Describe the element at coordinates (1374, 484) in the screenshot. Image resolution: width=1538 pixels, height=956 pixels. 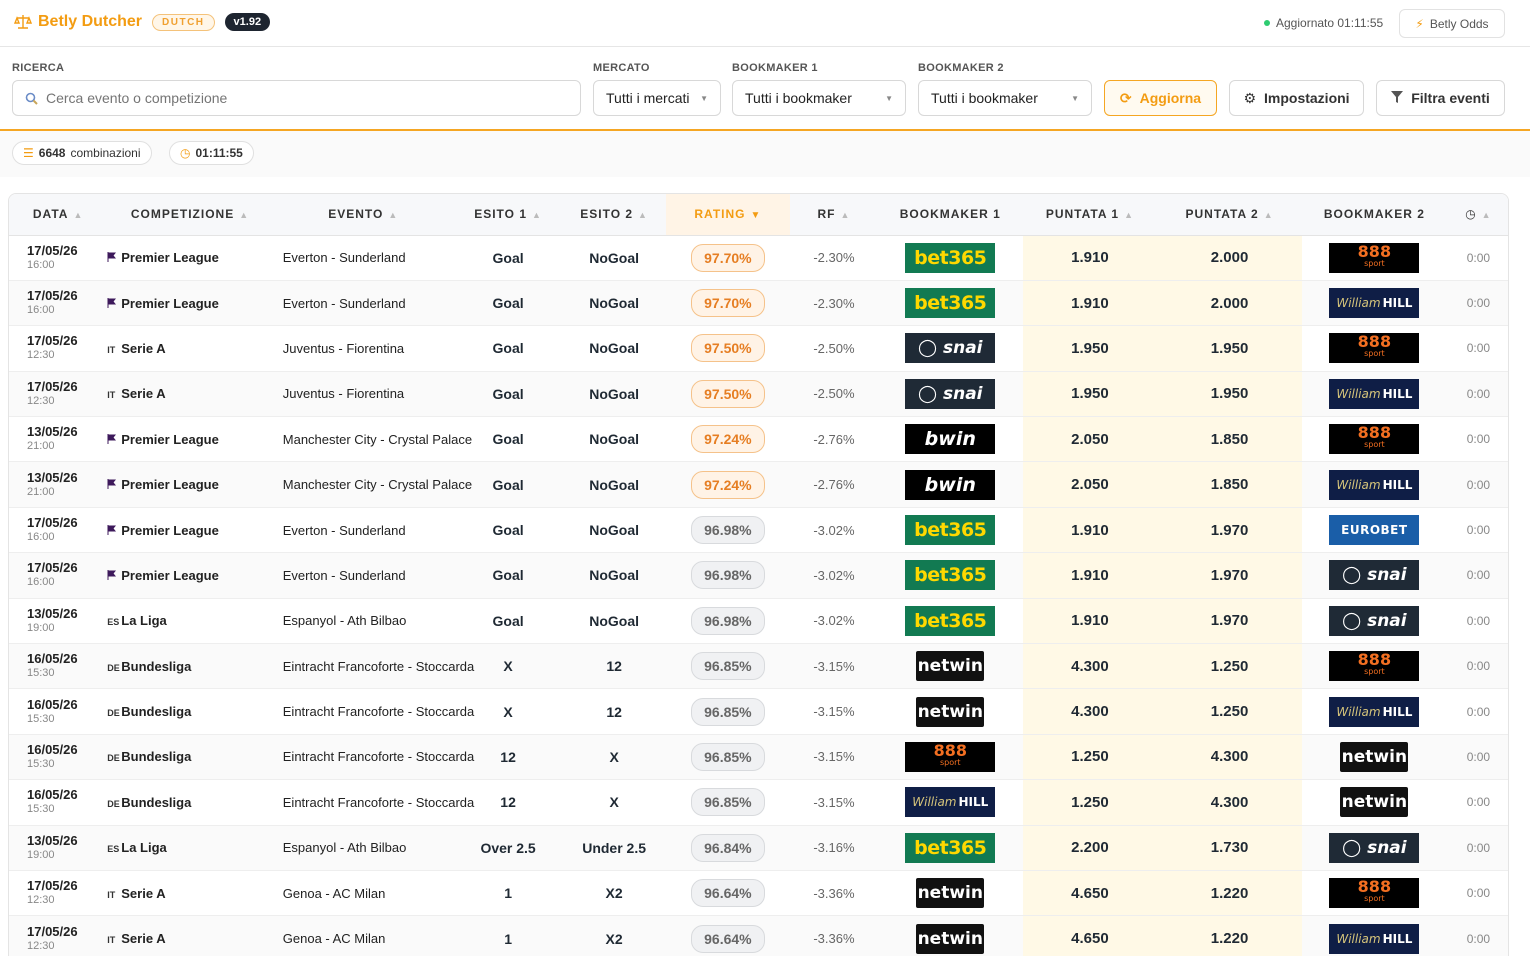
I see `williamhill-logo: William HILL` at that location.